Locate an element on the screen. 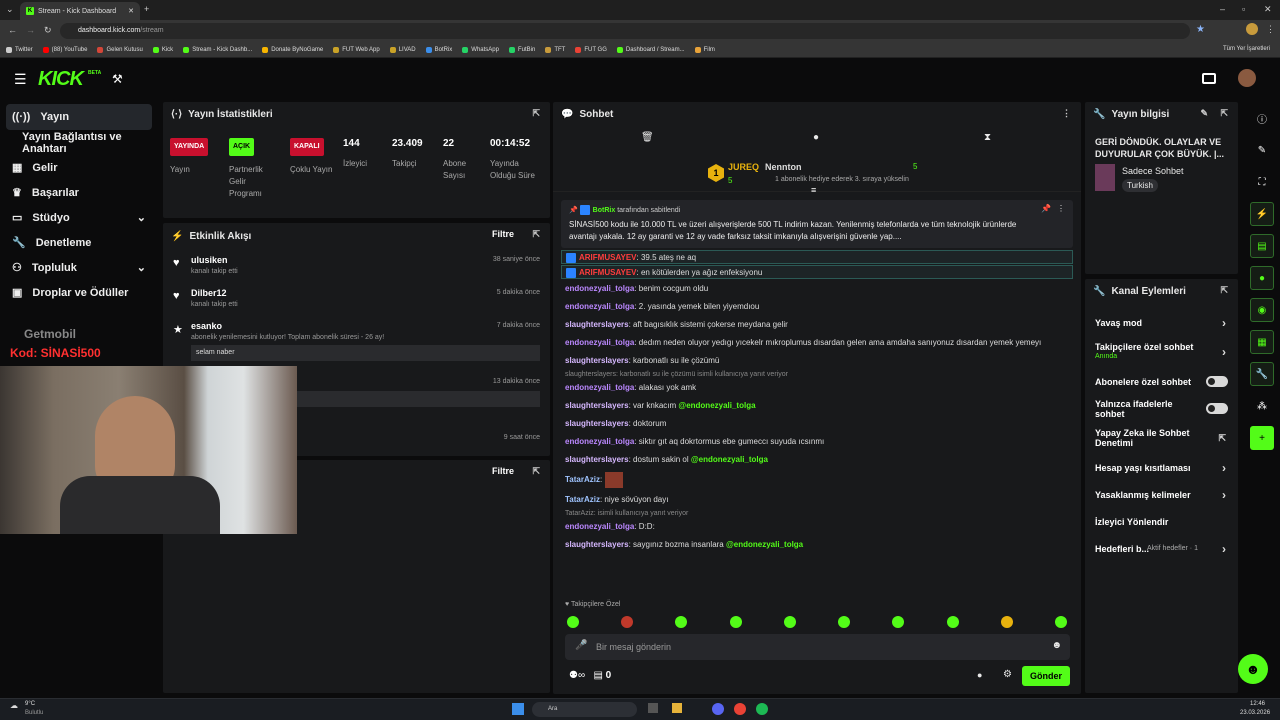 The image size is (1280, 720). channel-action-item: Takipçilere özel sohbet Anında › is located at coordinates (1161, 352).